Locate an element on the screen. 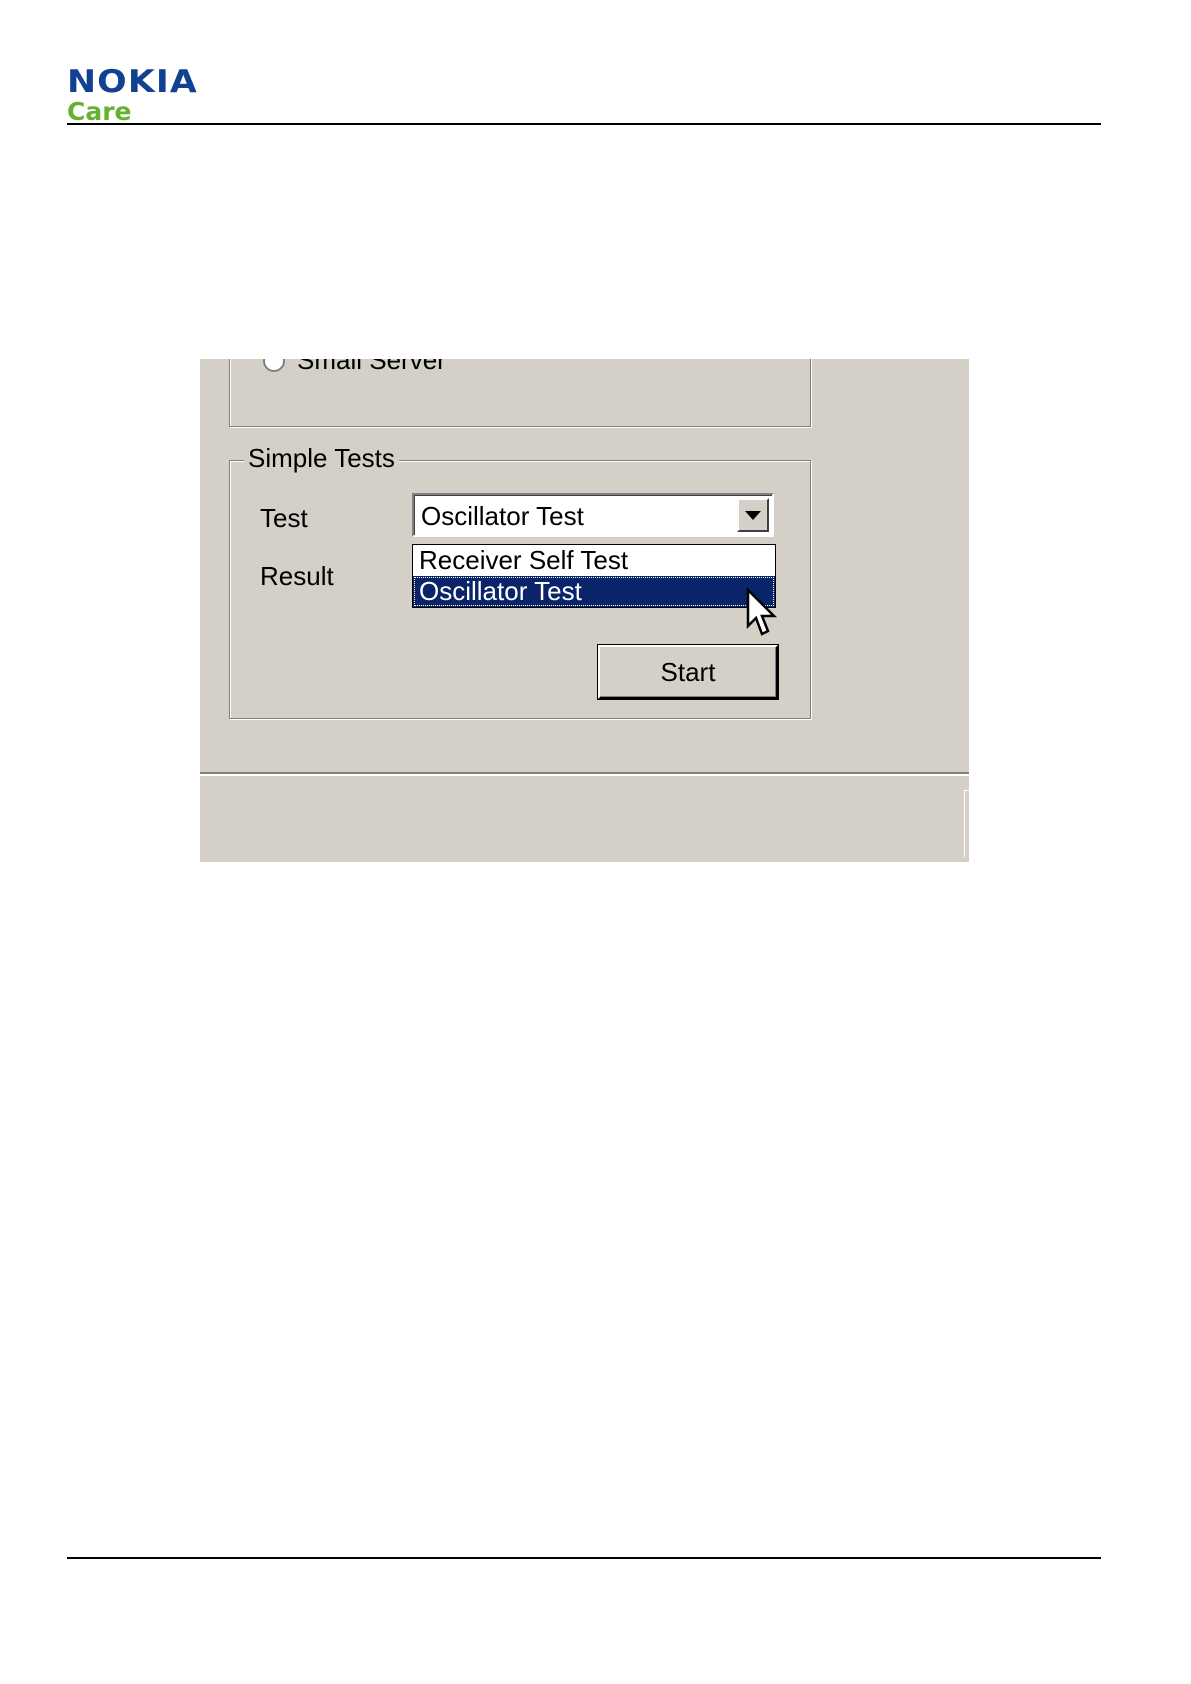 Image resolution: width=1191 pixels, height=1684 pixels. status-bar-pane is located at coordinates (966, 823).